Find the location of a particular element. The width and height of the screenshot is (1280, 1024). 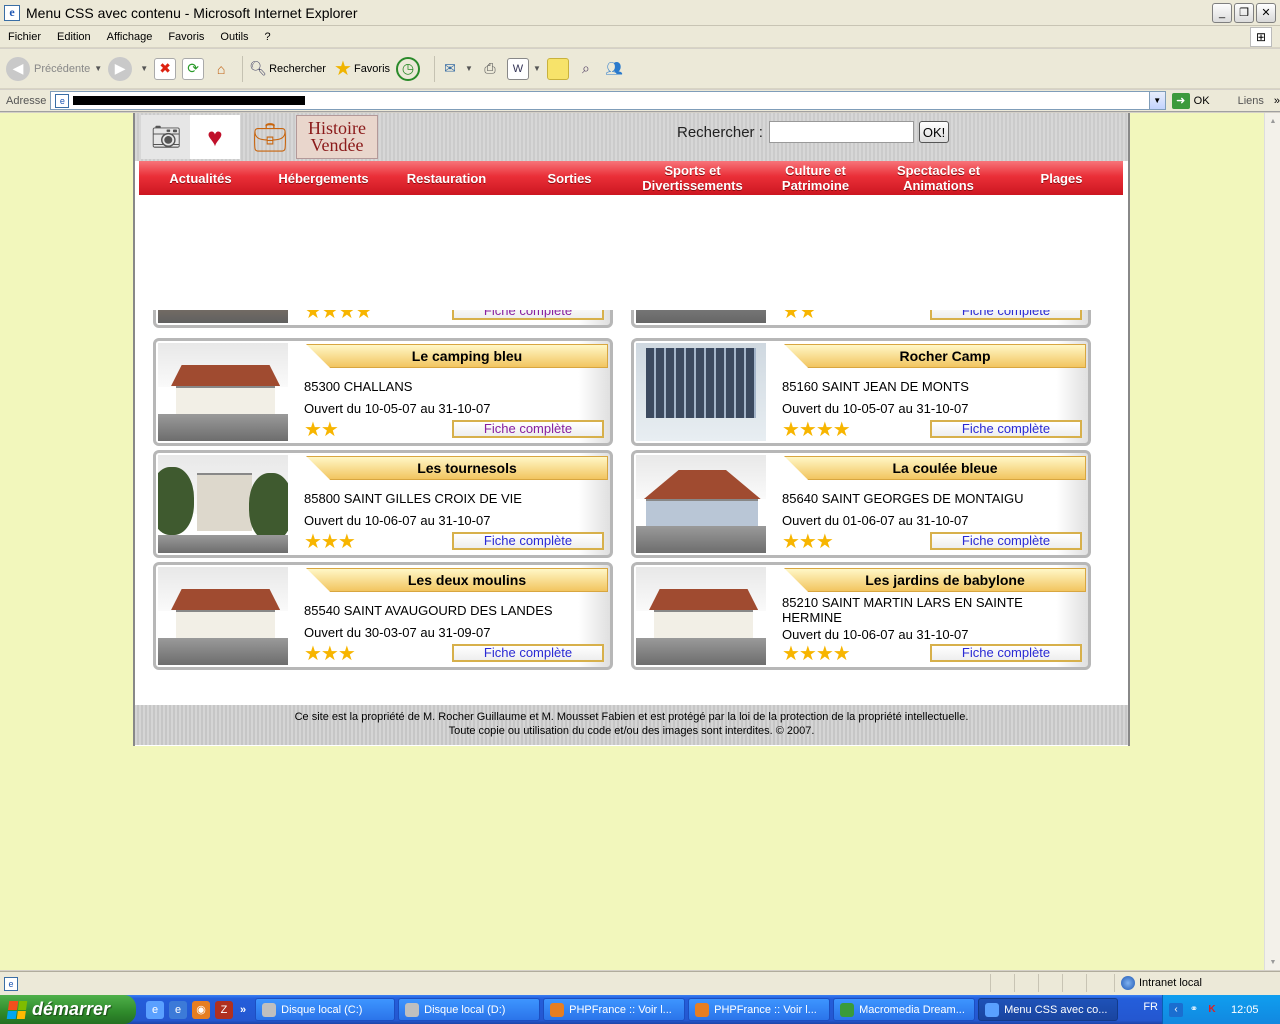

mail-icon: ✉ is located at coordinates (450, 68).